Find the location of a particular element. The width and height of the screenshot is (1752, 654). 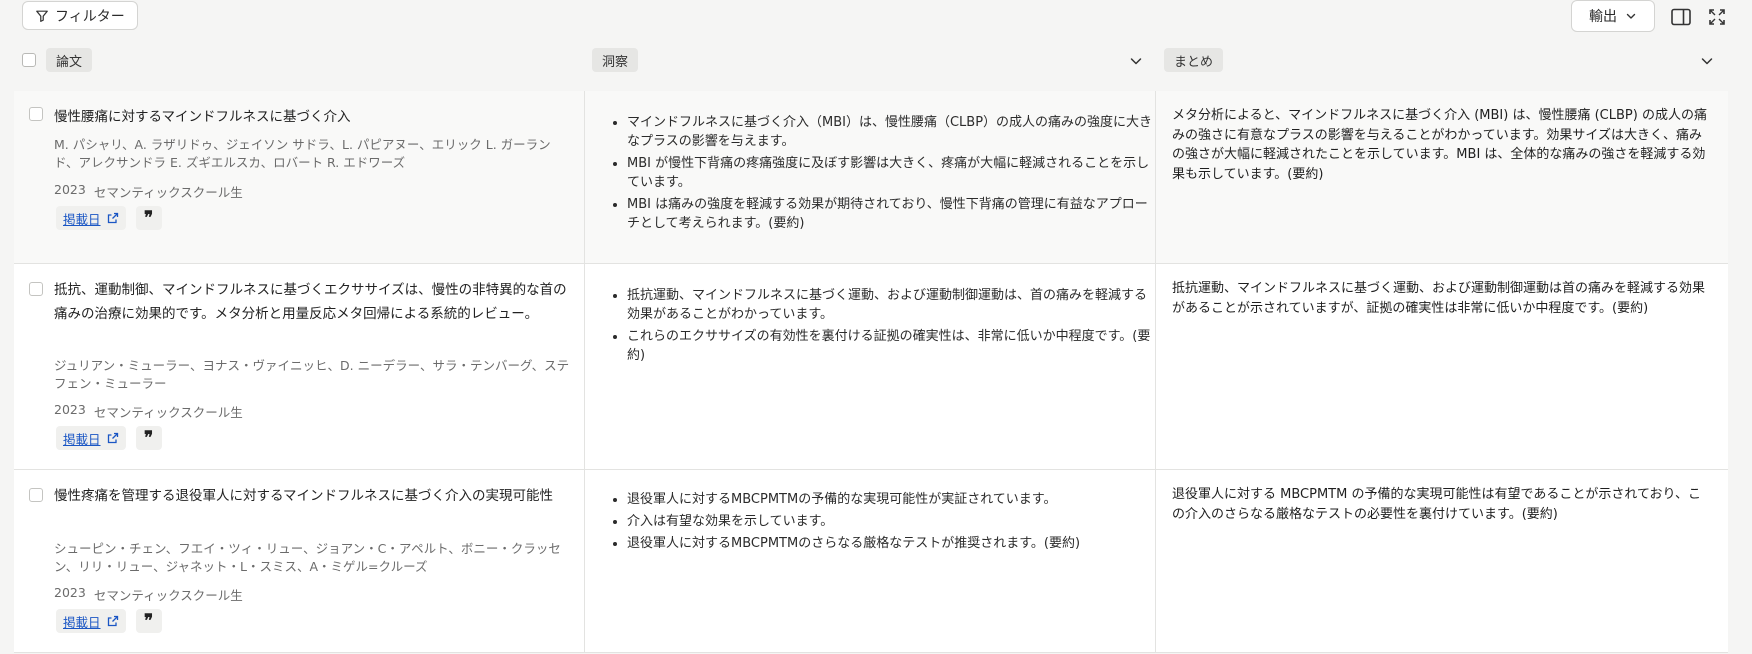

column-header-insights: 洞察 is located at coordinates (615, 60).